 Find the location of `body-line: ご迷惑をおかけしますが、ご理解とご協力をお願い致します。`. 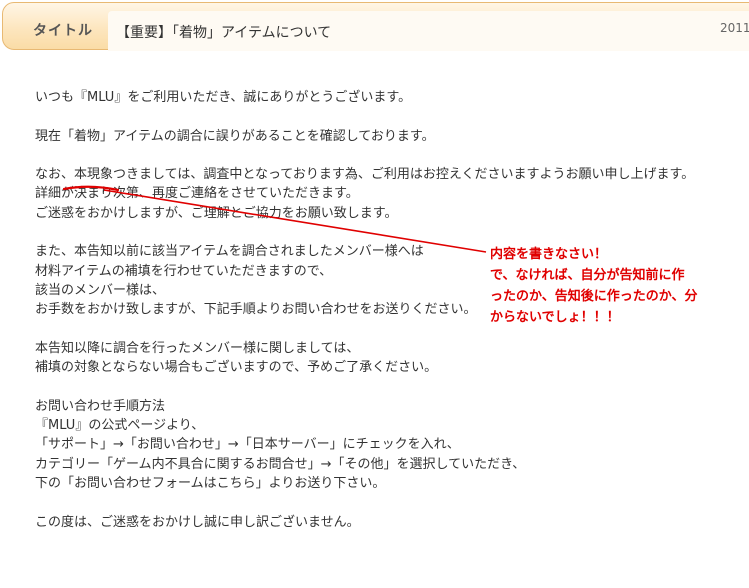

body-line: ご迷惑をおかけしますが、ご理解とご協力をお願い致します。 is located at coordinates (216, 213).